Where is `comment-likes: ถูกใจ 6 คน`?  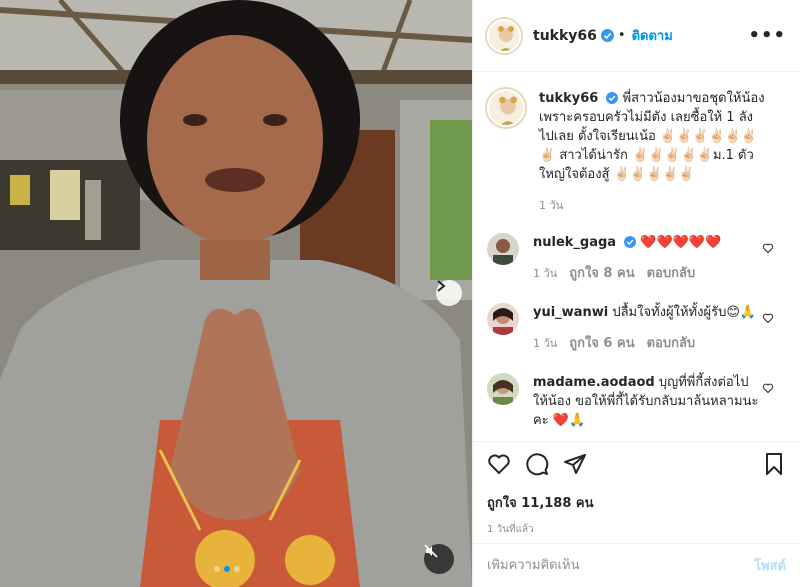 comment-likes: ถูกใจ 6 คน is located at coordinates (601, 343).